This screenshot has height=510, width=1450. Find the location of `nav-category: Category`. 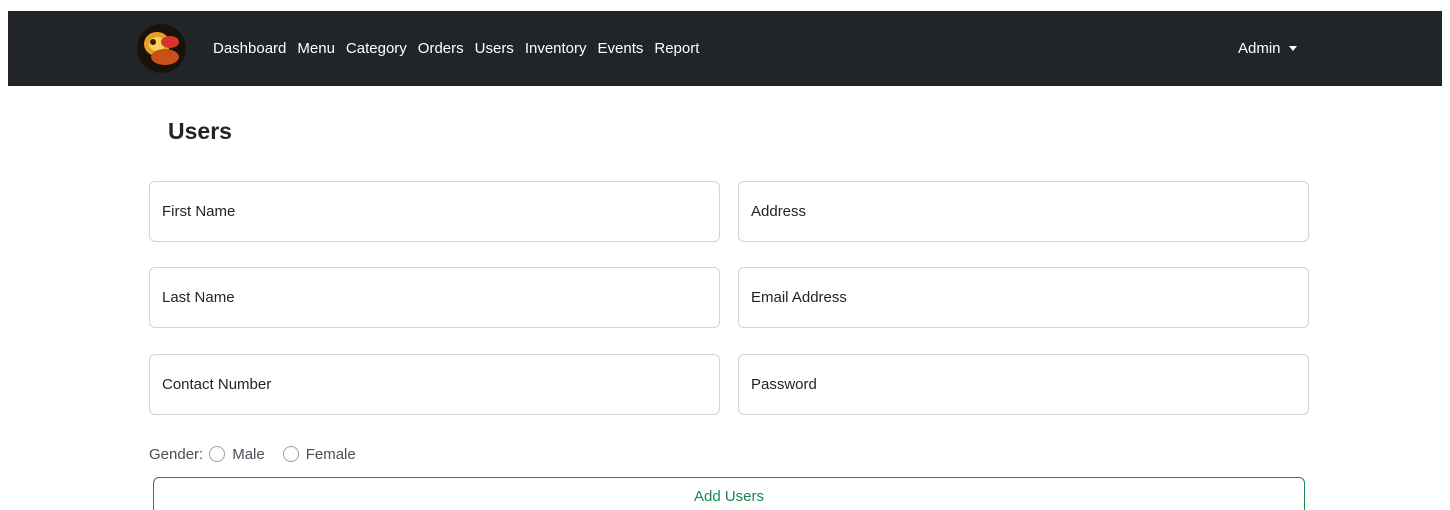

nav-category: Category is located at coordinates (376, 48).